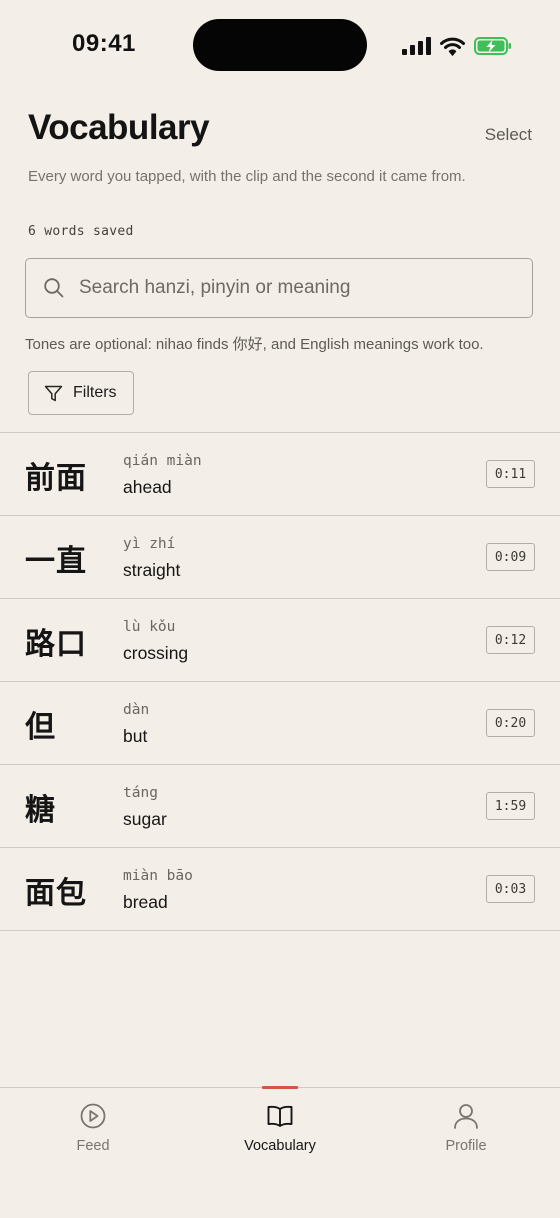 Image resolution: width=560 pixels, height=1218 pixels. What do you see at coordinates (162, 461) in the screenshot?
I see `word-pinyin: qián miàn` at bounding box center [162, 461].